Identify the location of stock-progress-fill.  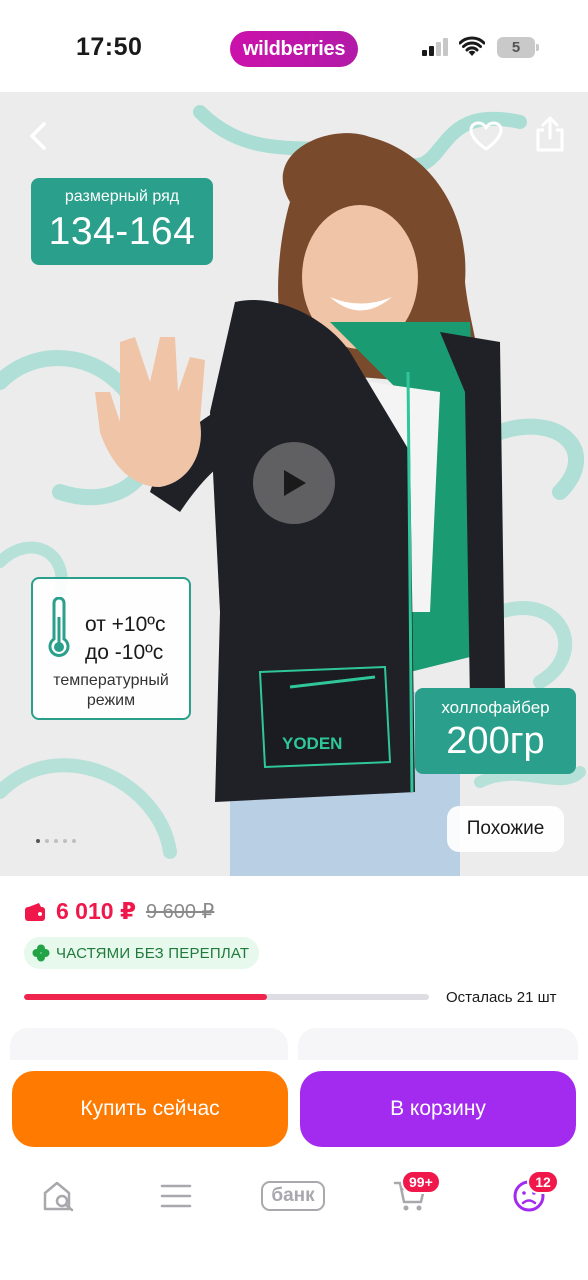
(145, 997).